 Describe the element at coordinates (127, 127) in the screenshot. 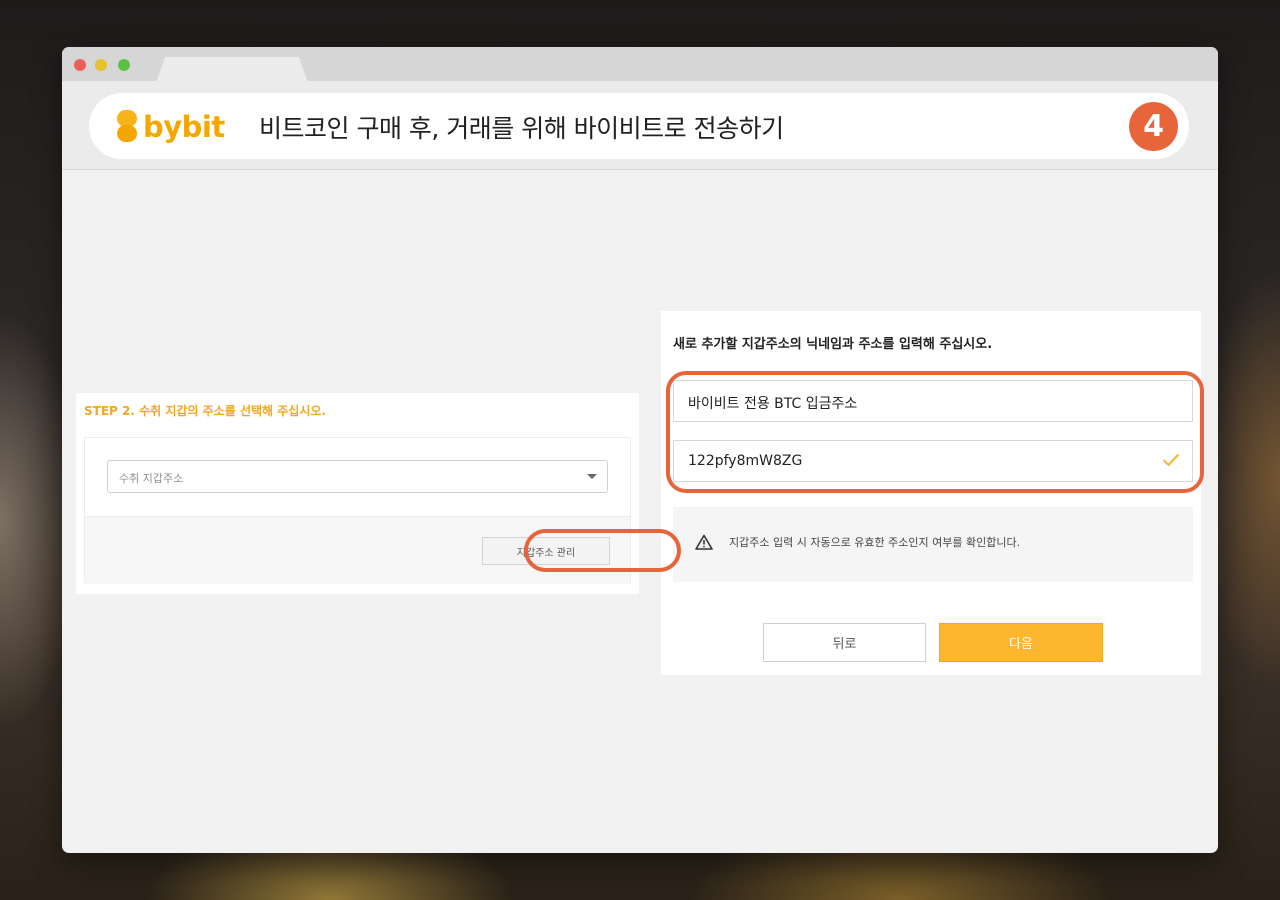

I see `bybit-logo-icon` at that location.